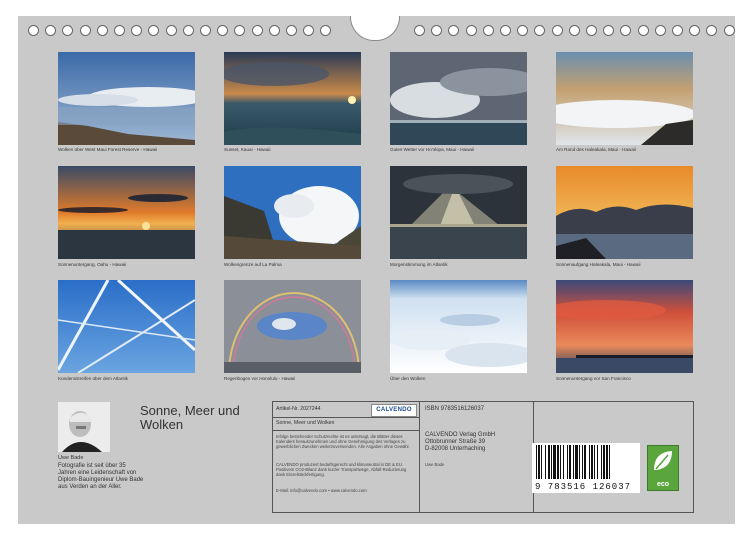 This screenshot has height=540, width=750. I want to click on photo-orange-sunset, so click(126, 212).